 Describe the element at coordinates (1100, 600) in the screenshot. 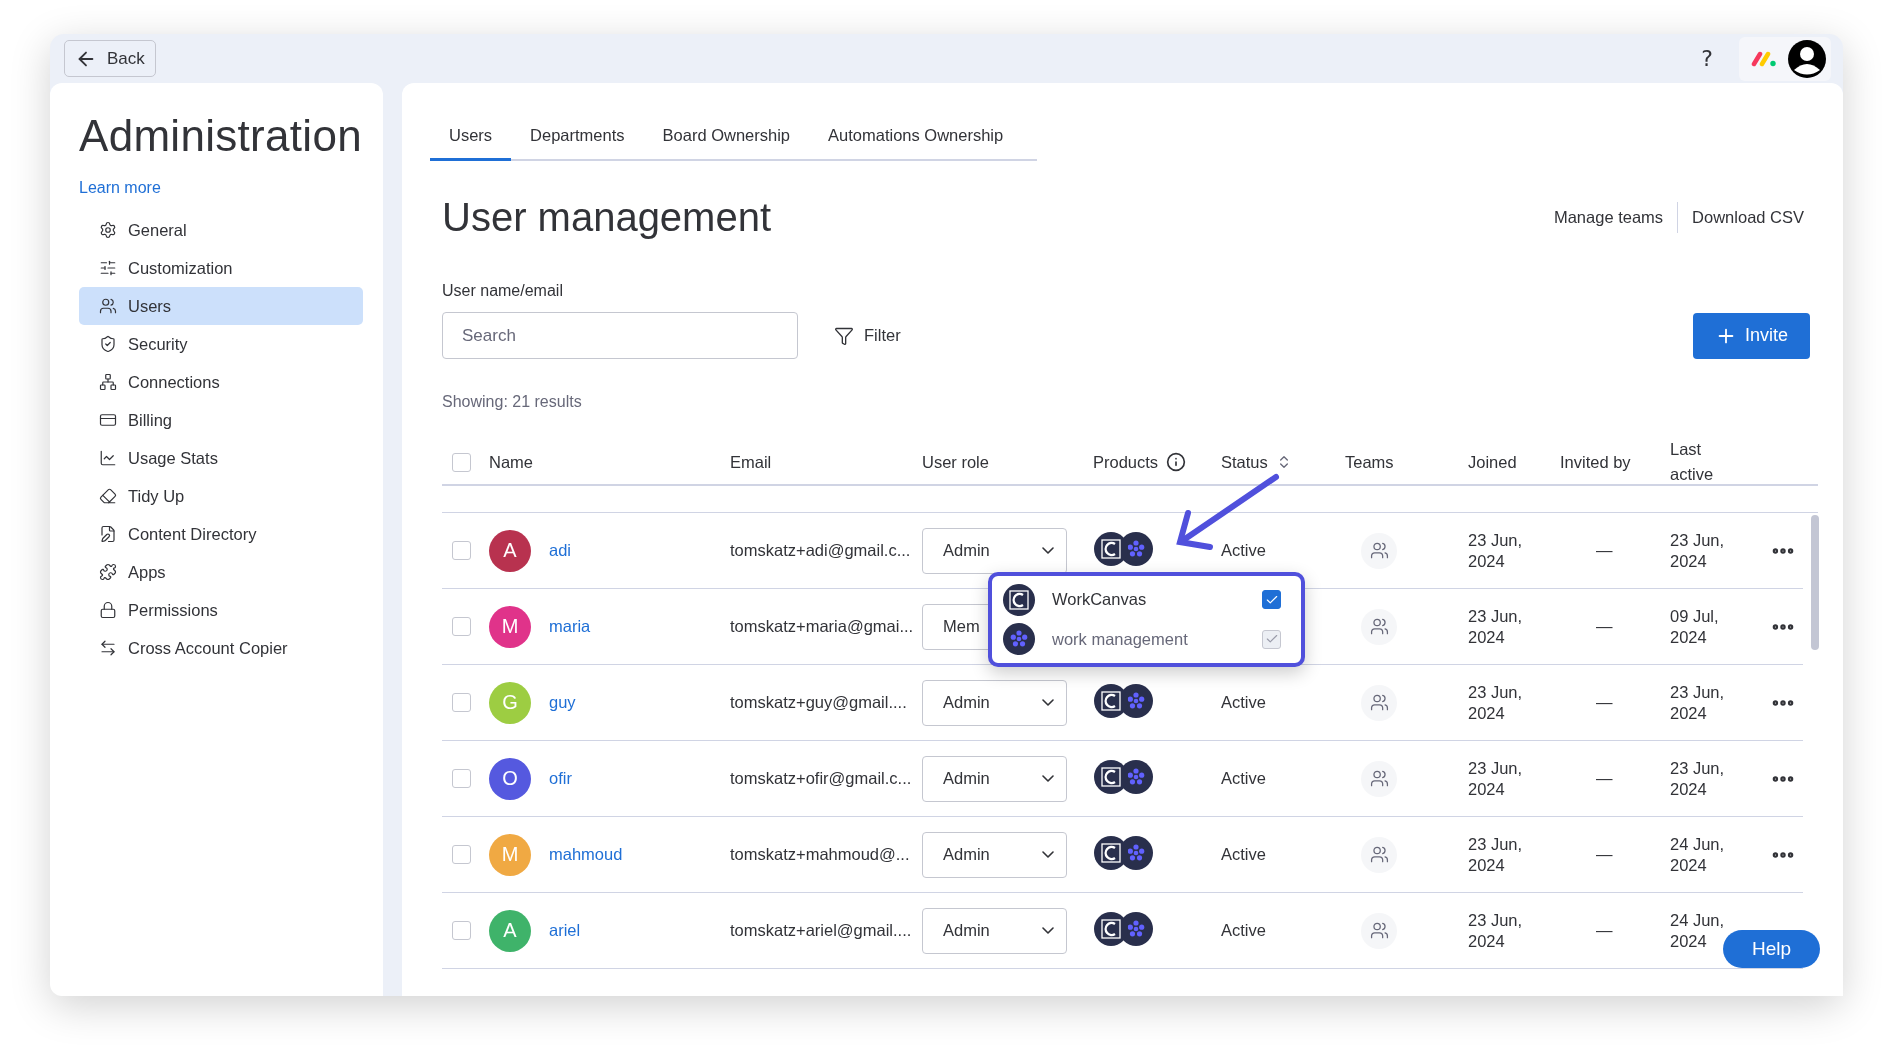

I see `product-name: WorkCanvas` at that location.